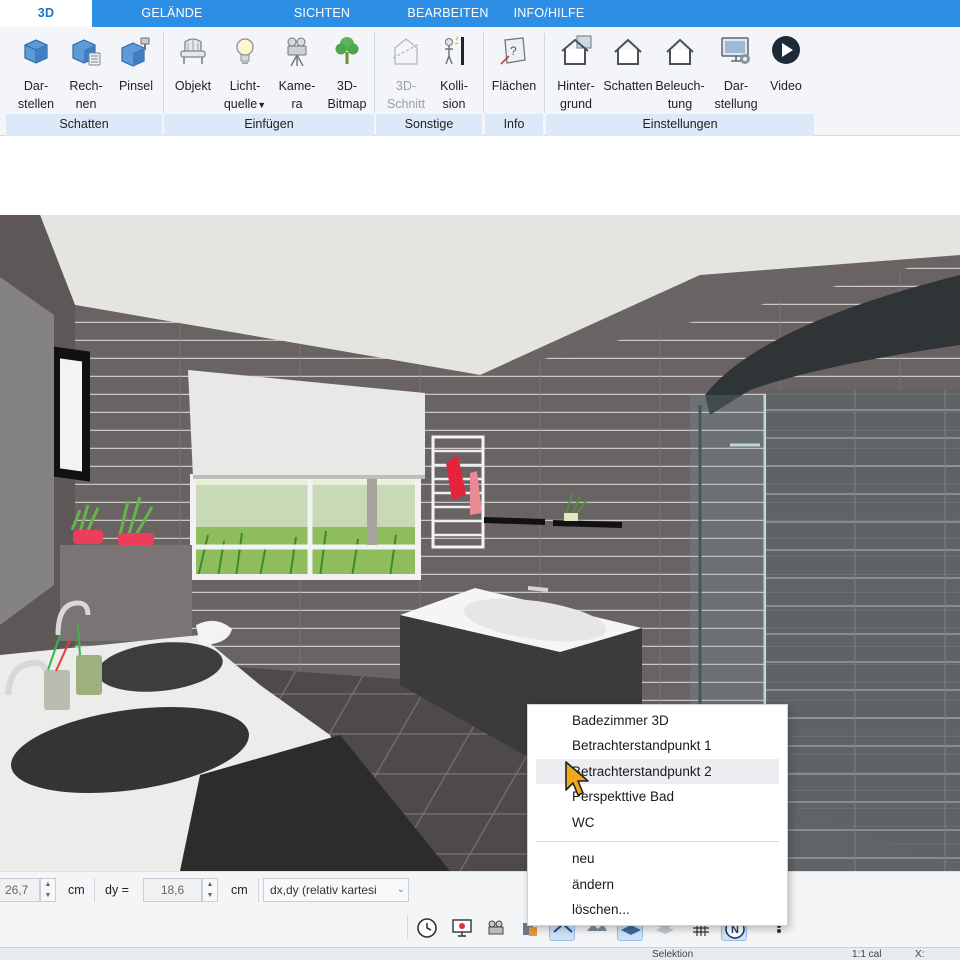 The height and width of the screenshot is (960, 960). Describe the element at coordinates (462, 928) in the screenshot. I see `monitor-icon` at that location.